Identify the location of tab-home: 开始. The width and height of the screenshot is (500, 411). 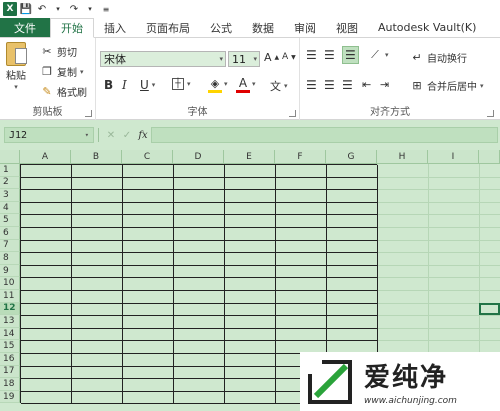
(72, 28).